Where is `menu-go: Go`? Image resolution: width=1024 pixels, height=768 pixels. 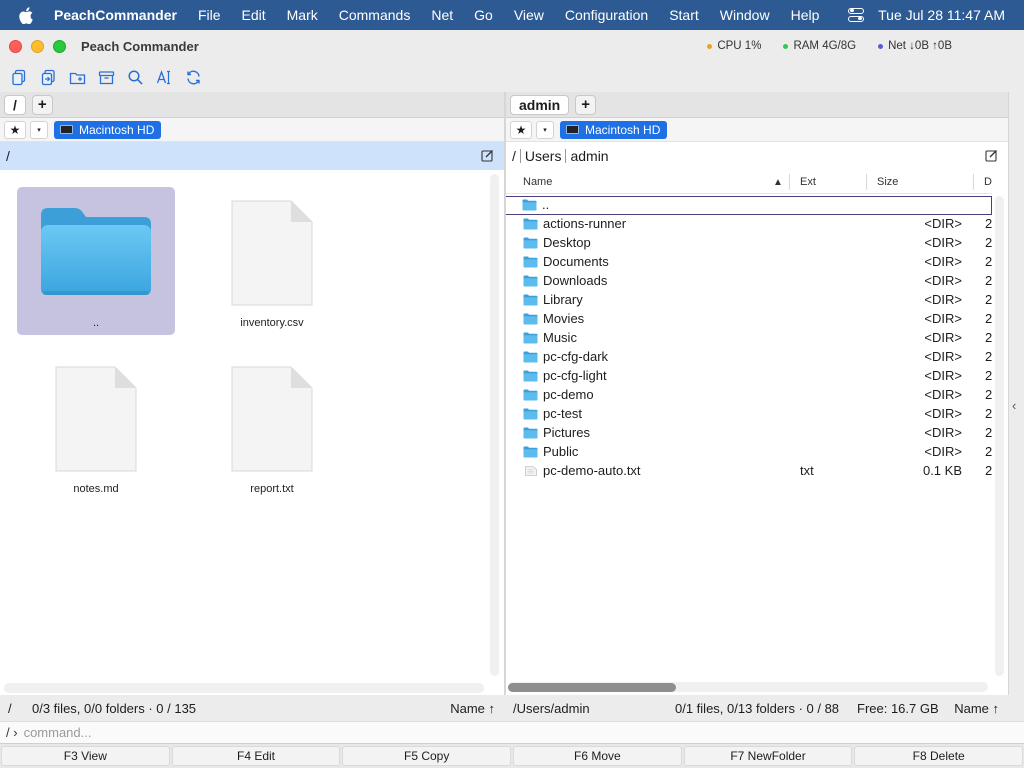 menu-go: Go is located at coordinates (483, 15).